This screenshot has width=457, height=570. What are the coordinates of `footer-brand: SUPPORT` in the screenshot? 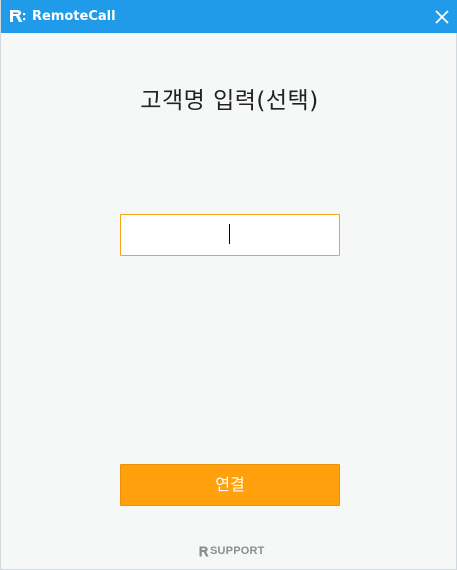 It's located at (237, 551).